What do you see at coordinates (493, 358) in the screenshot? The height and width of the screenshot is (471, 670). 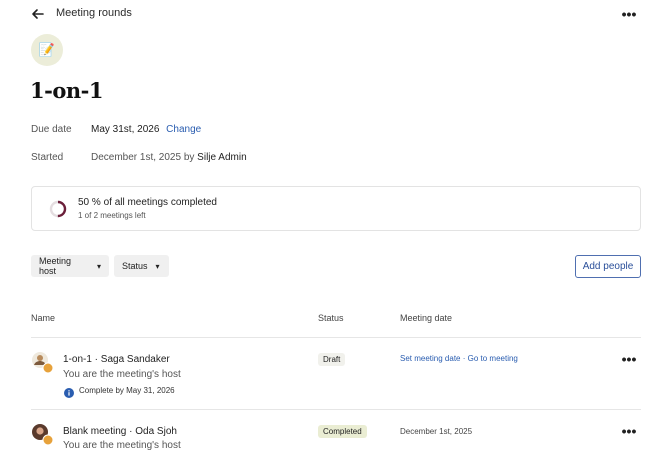 I see `go-to-meeting-link: Go to meeting` at bounding box center [493, 358].